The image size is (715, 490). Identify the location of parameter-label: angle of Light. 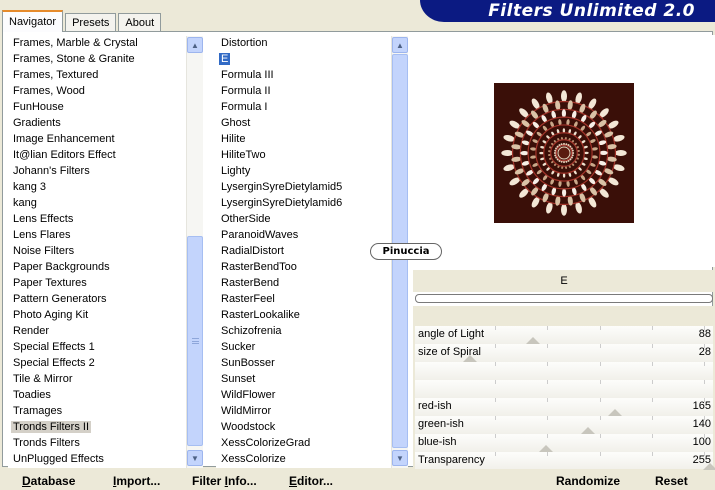
(451, 334).